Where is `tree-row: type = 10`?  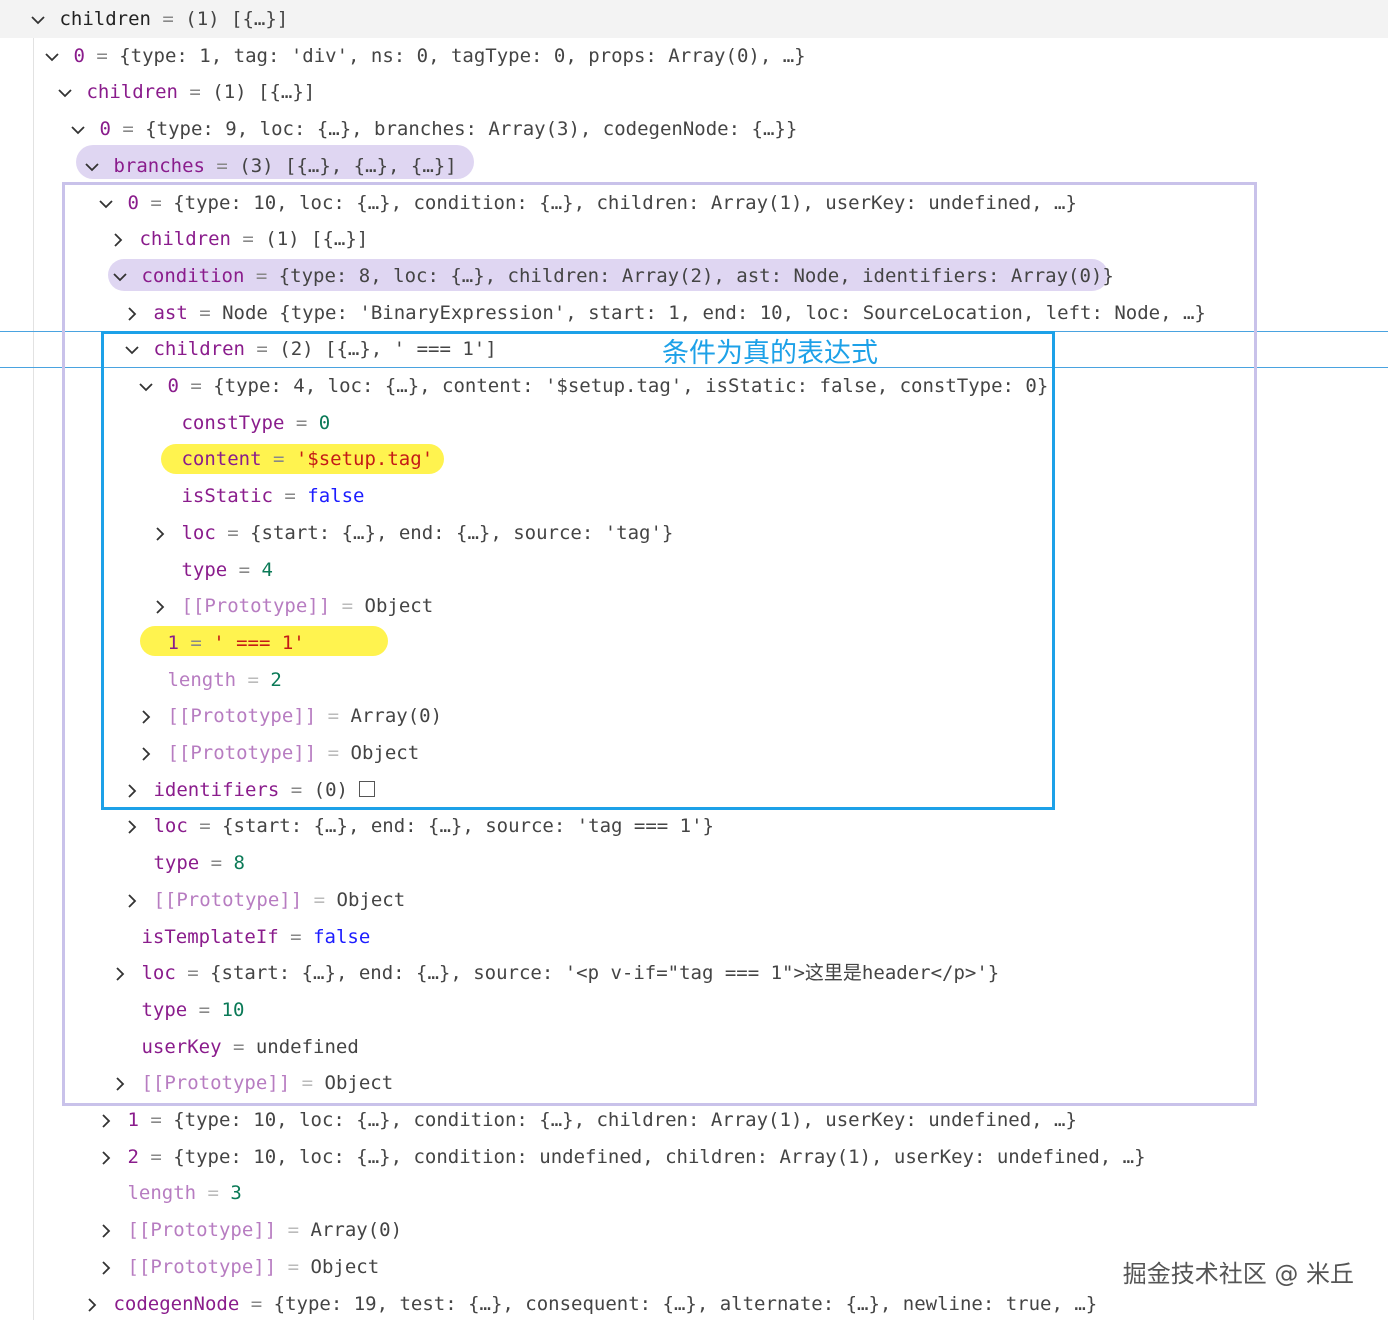 tree-row: type = 10 is located at coordinates (177, 1010).